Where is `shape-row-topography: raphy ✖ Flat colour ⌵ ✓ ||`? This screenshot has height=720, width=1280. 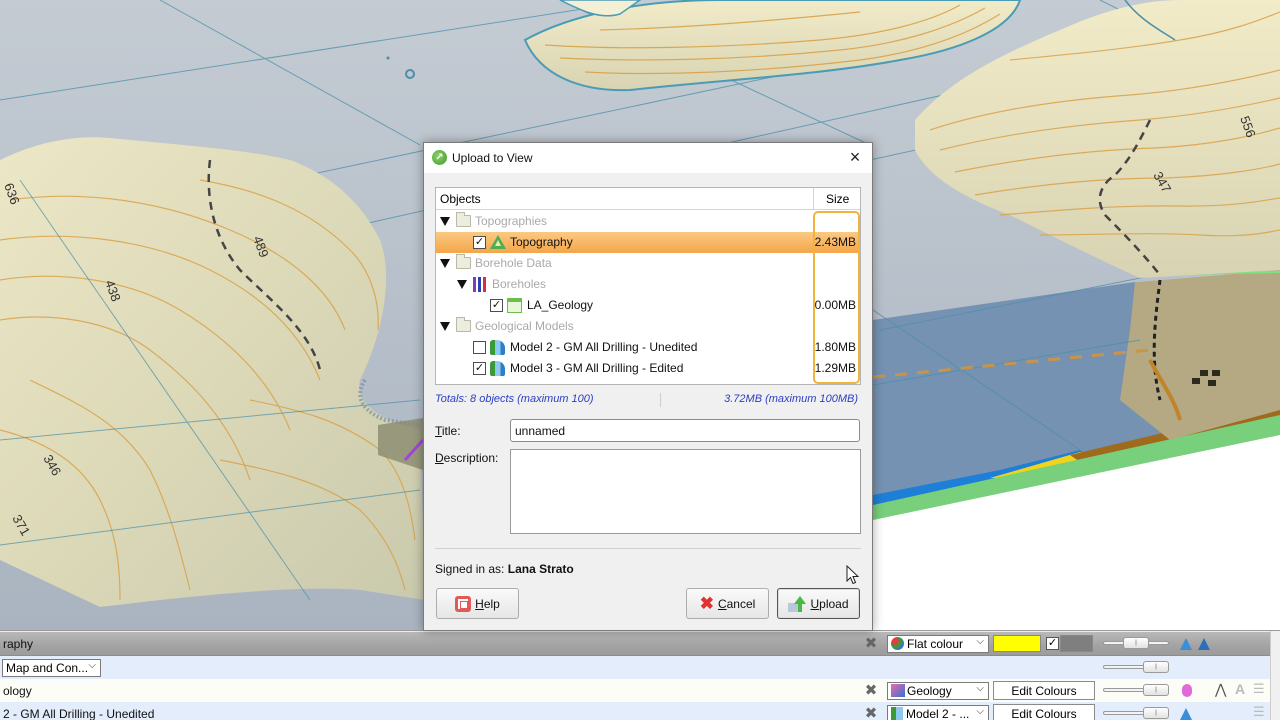
shape-row-topography: raphy ✖ Flat colour ⌵ ✓ || is located at coordinates (635, 644).